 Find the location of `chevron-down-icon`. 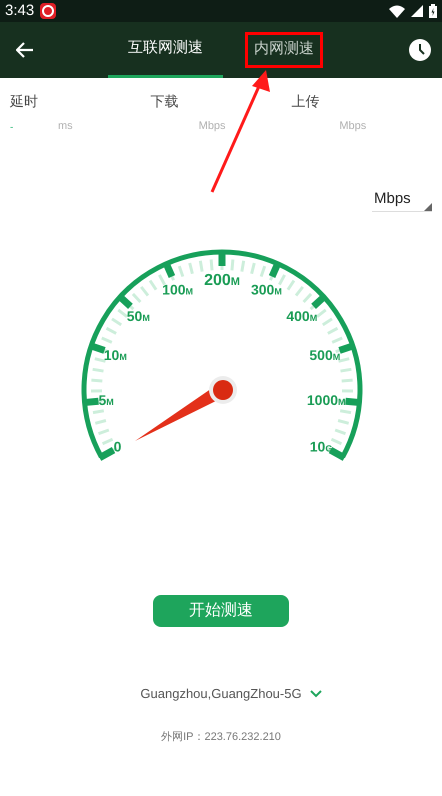

chevron-down-icon is located at coordinates (316, 694).